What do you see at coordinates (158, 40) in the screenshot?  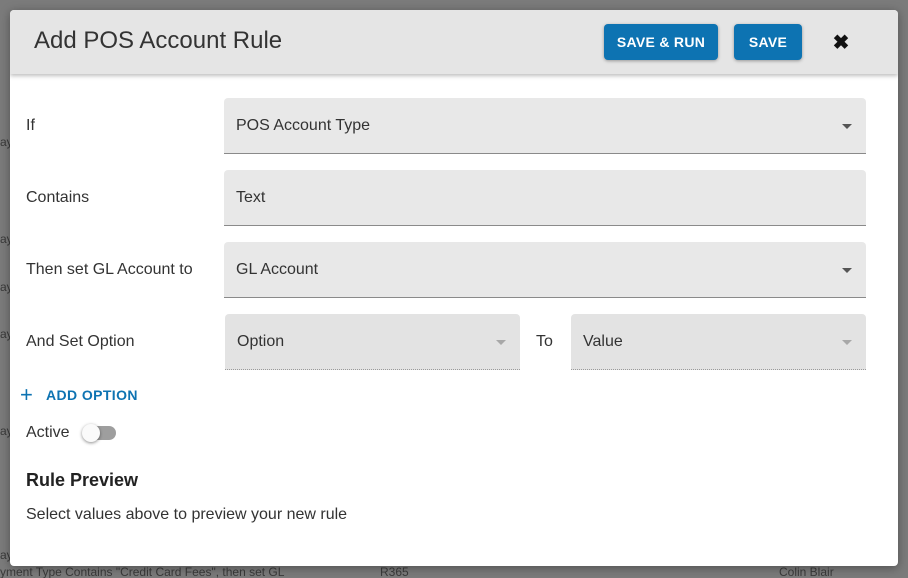 I see `dialog-title: Add POS Account Rule` at bounding box center [158, 40].